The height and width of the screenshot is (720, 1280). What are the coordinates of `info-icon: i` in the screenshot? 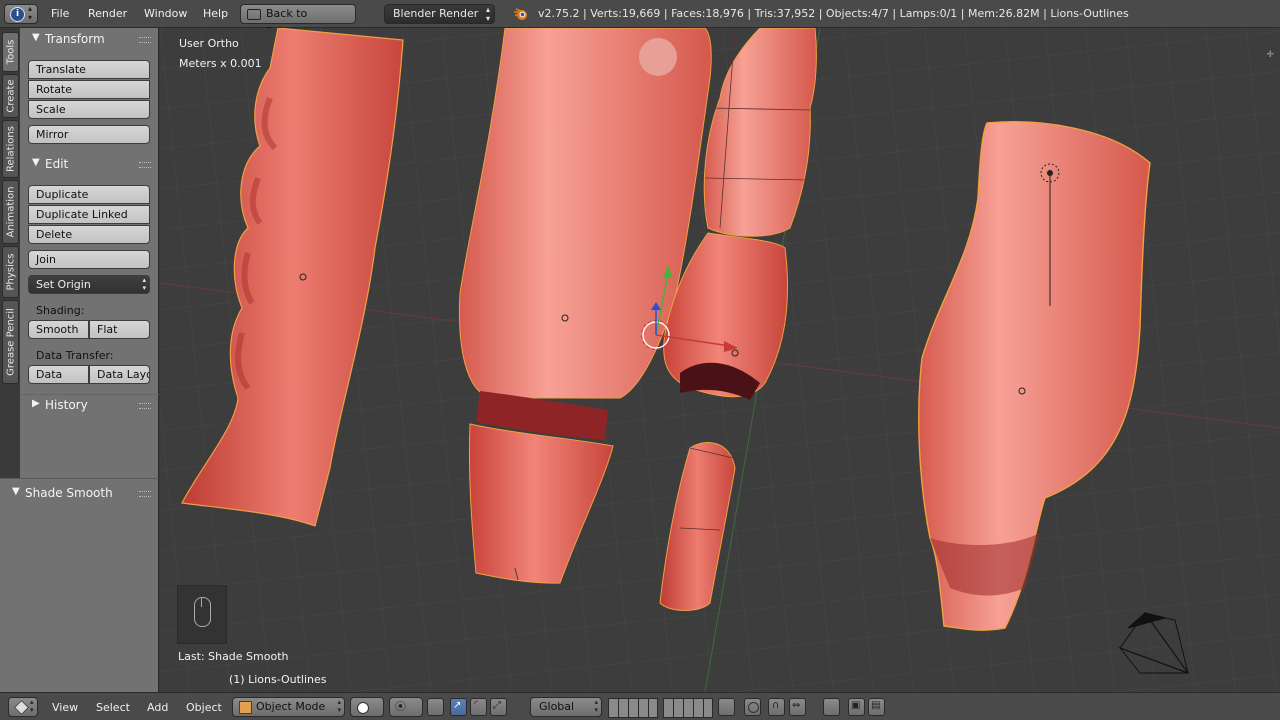 It's located at (17, 14).